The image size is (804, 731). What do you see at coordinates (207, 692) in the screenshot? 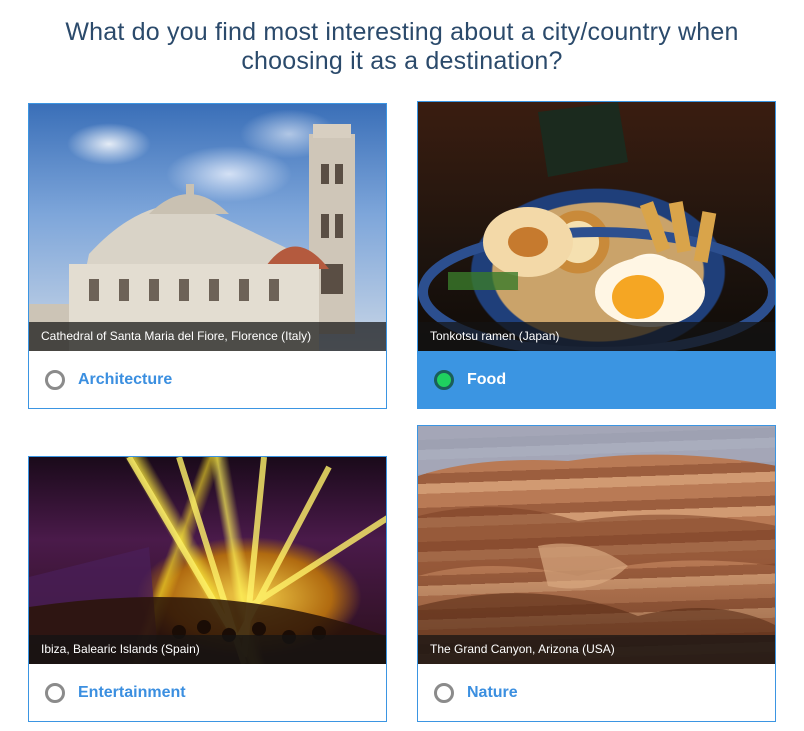
I see `option-entertainment: Entertainment` at bounding box center [207, 692].